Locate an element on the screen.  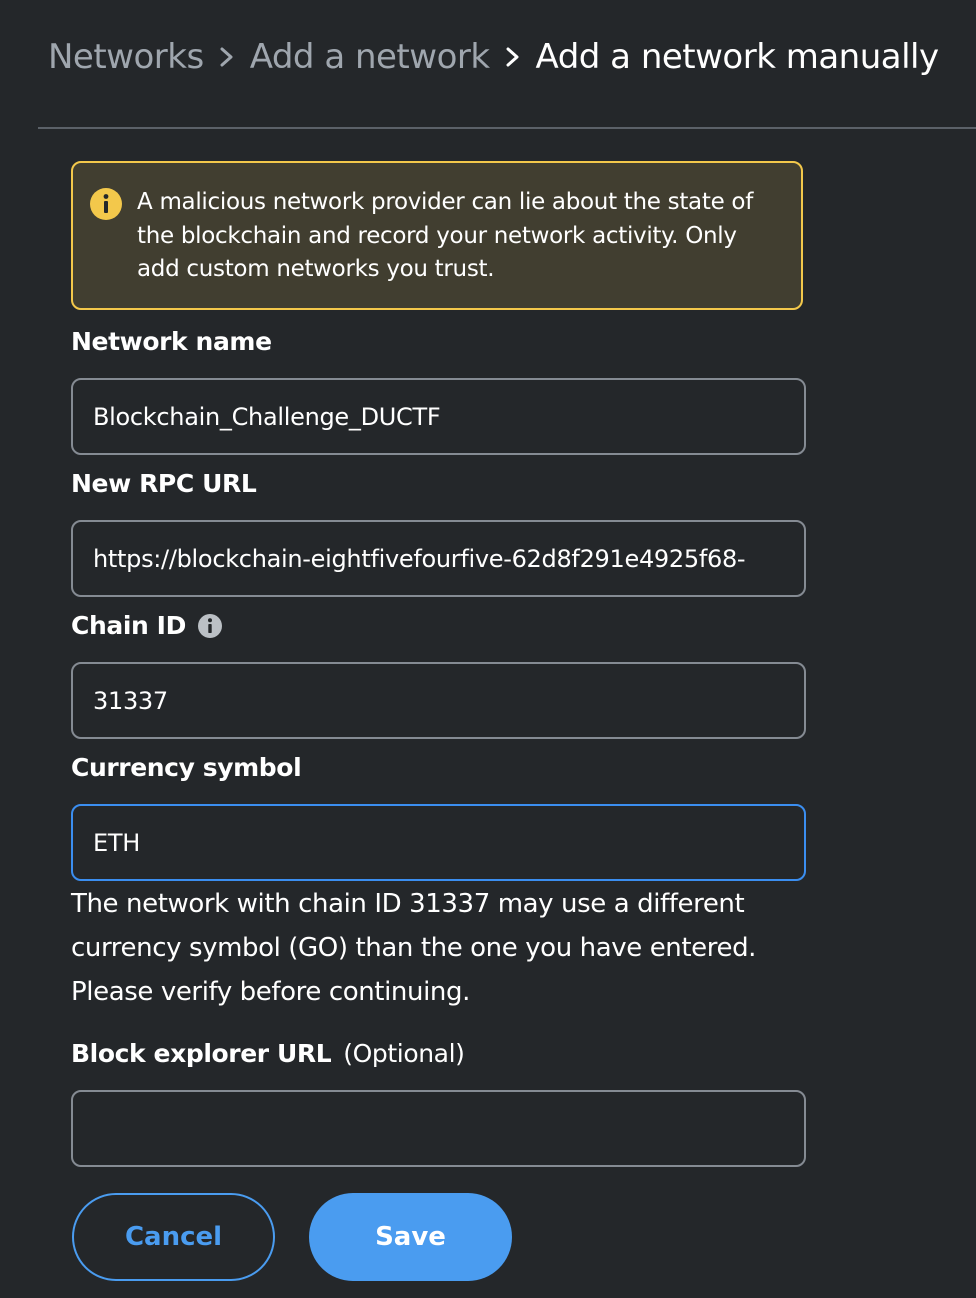
info-icon is located at coordinates (209, 625).